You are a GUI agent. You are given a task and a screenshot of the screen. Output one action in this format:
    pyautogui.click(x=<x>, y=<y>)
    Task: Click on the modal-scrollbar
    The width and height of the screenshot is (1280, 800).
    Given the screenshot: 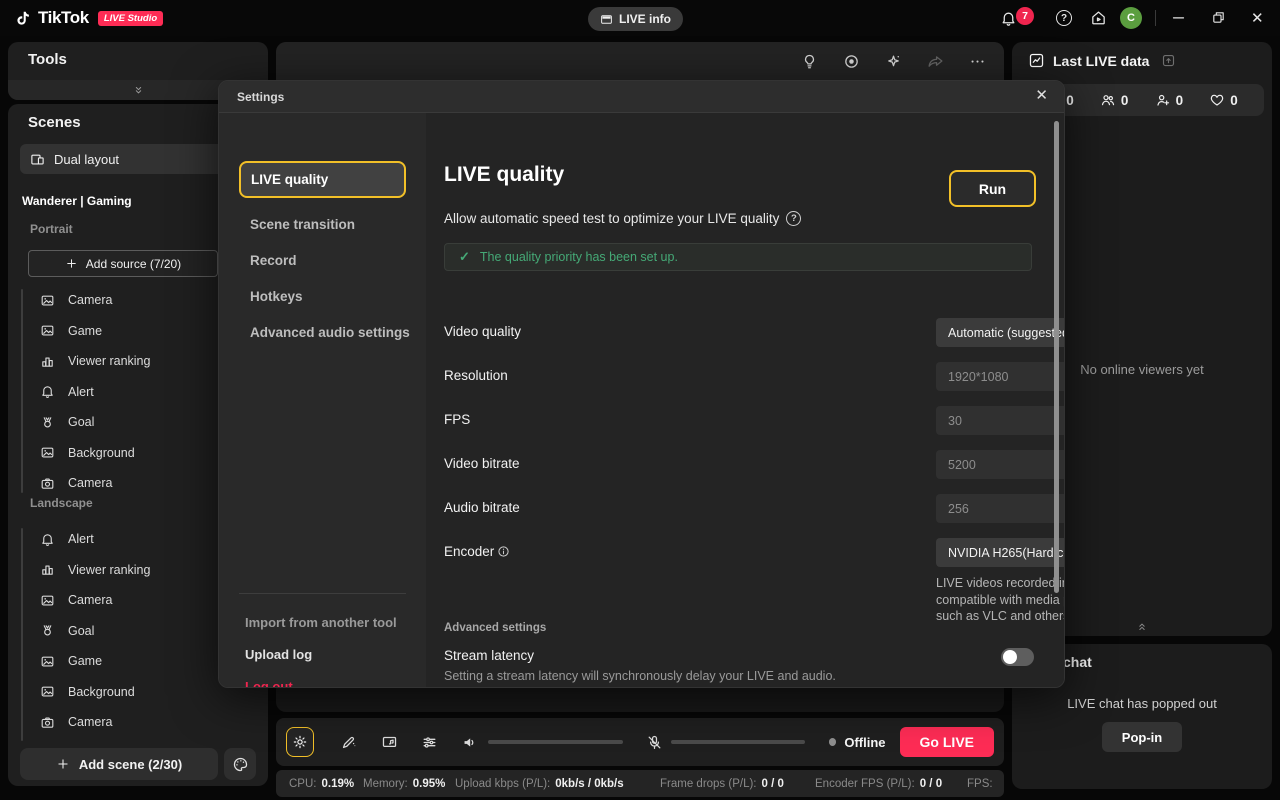 What is the action you would take?
    pyautogui.click(x=1056, y=357)
    